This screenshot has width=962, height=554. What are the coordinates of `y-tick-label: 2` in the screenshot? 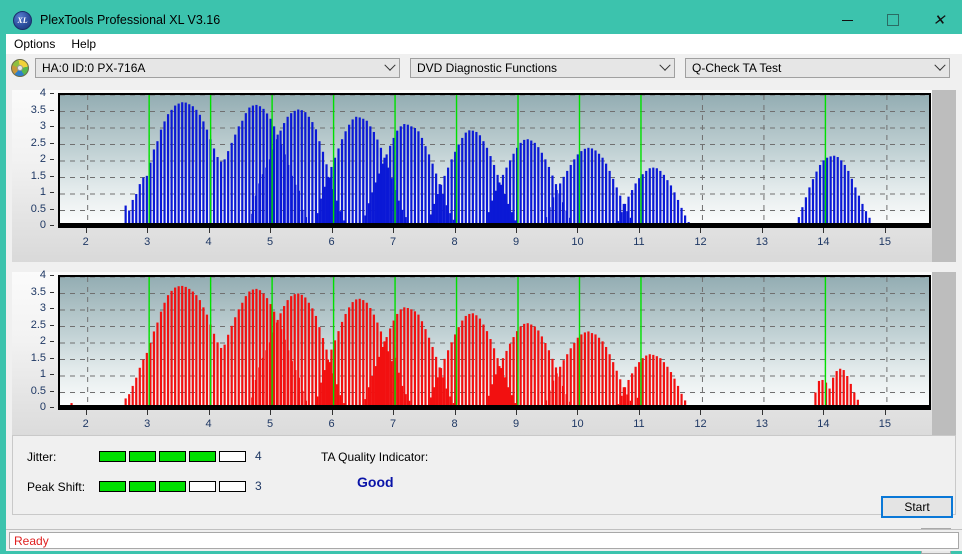 It's located at (42, 159).